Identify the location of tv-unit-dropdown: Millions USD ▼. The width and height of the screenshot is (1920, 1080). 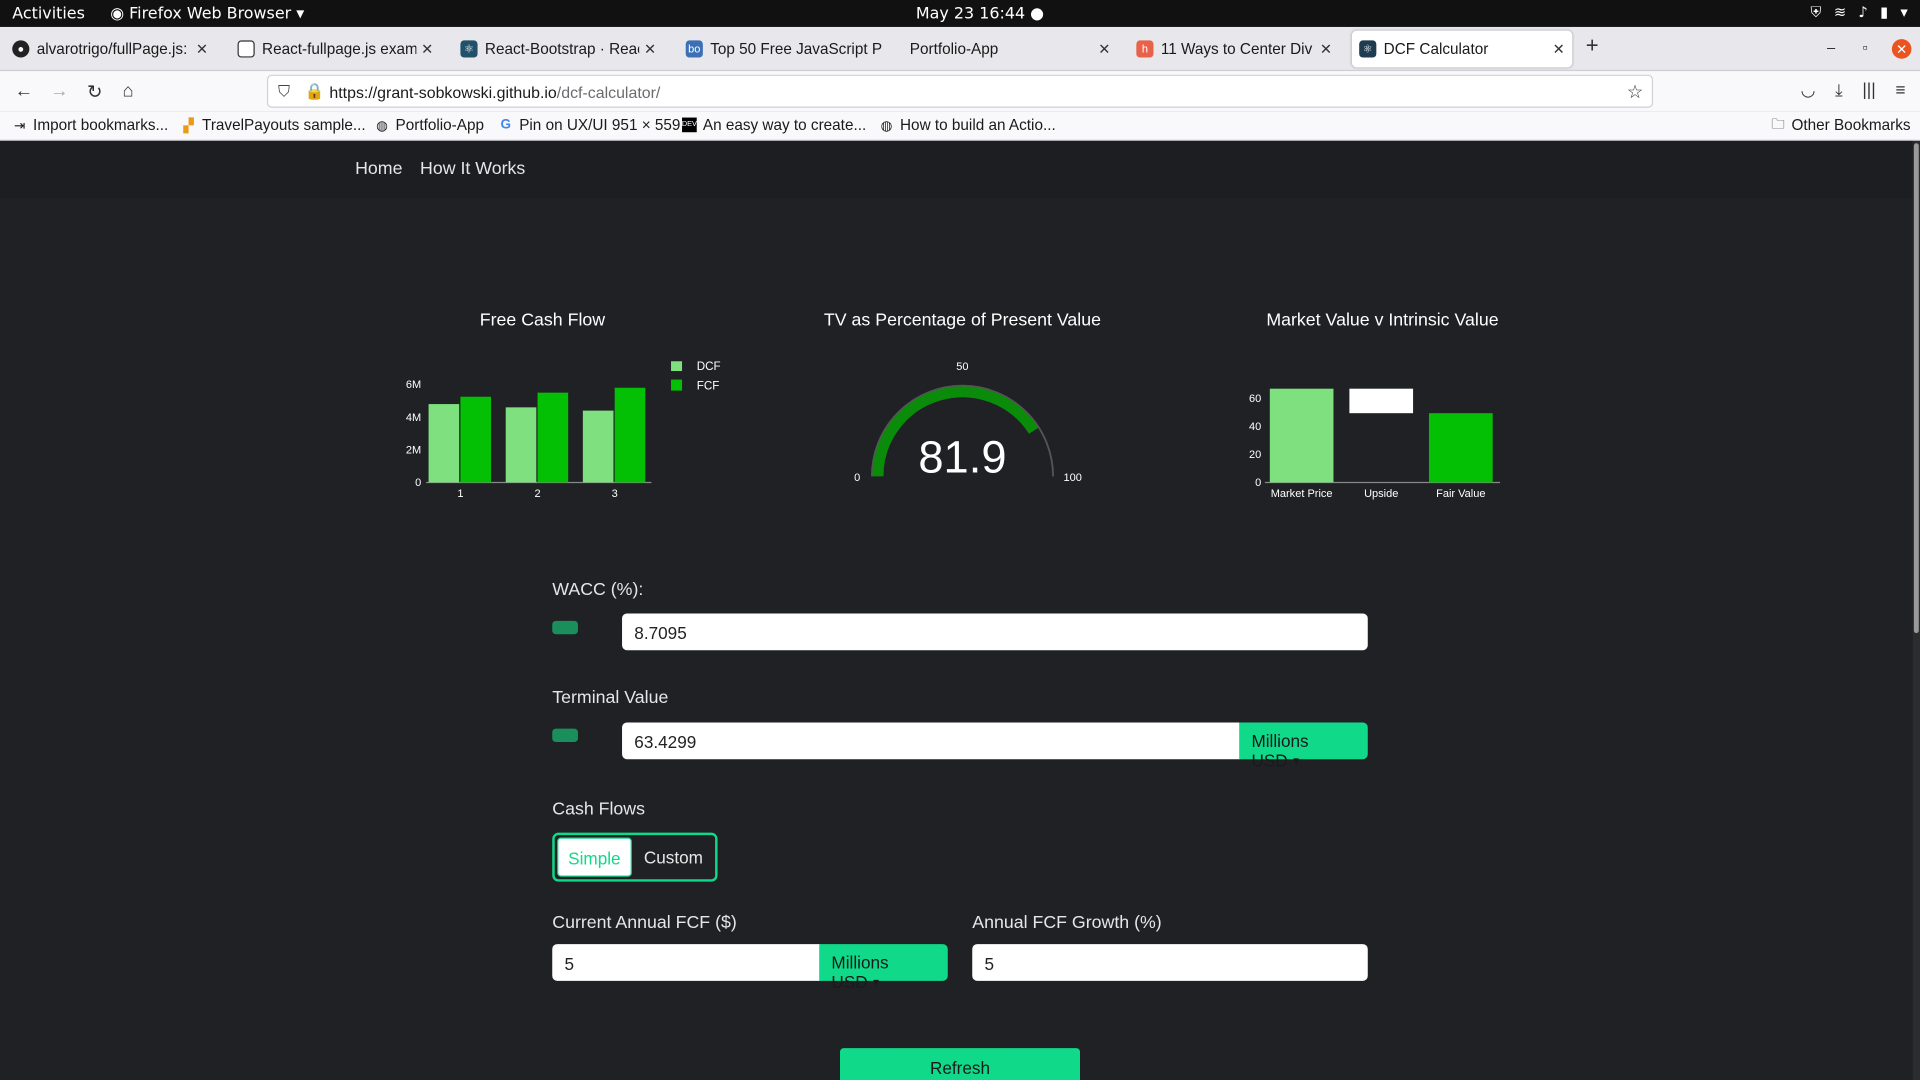
(1303, 746).